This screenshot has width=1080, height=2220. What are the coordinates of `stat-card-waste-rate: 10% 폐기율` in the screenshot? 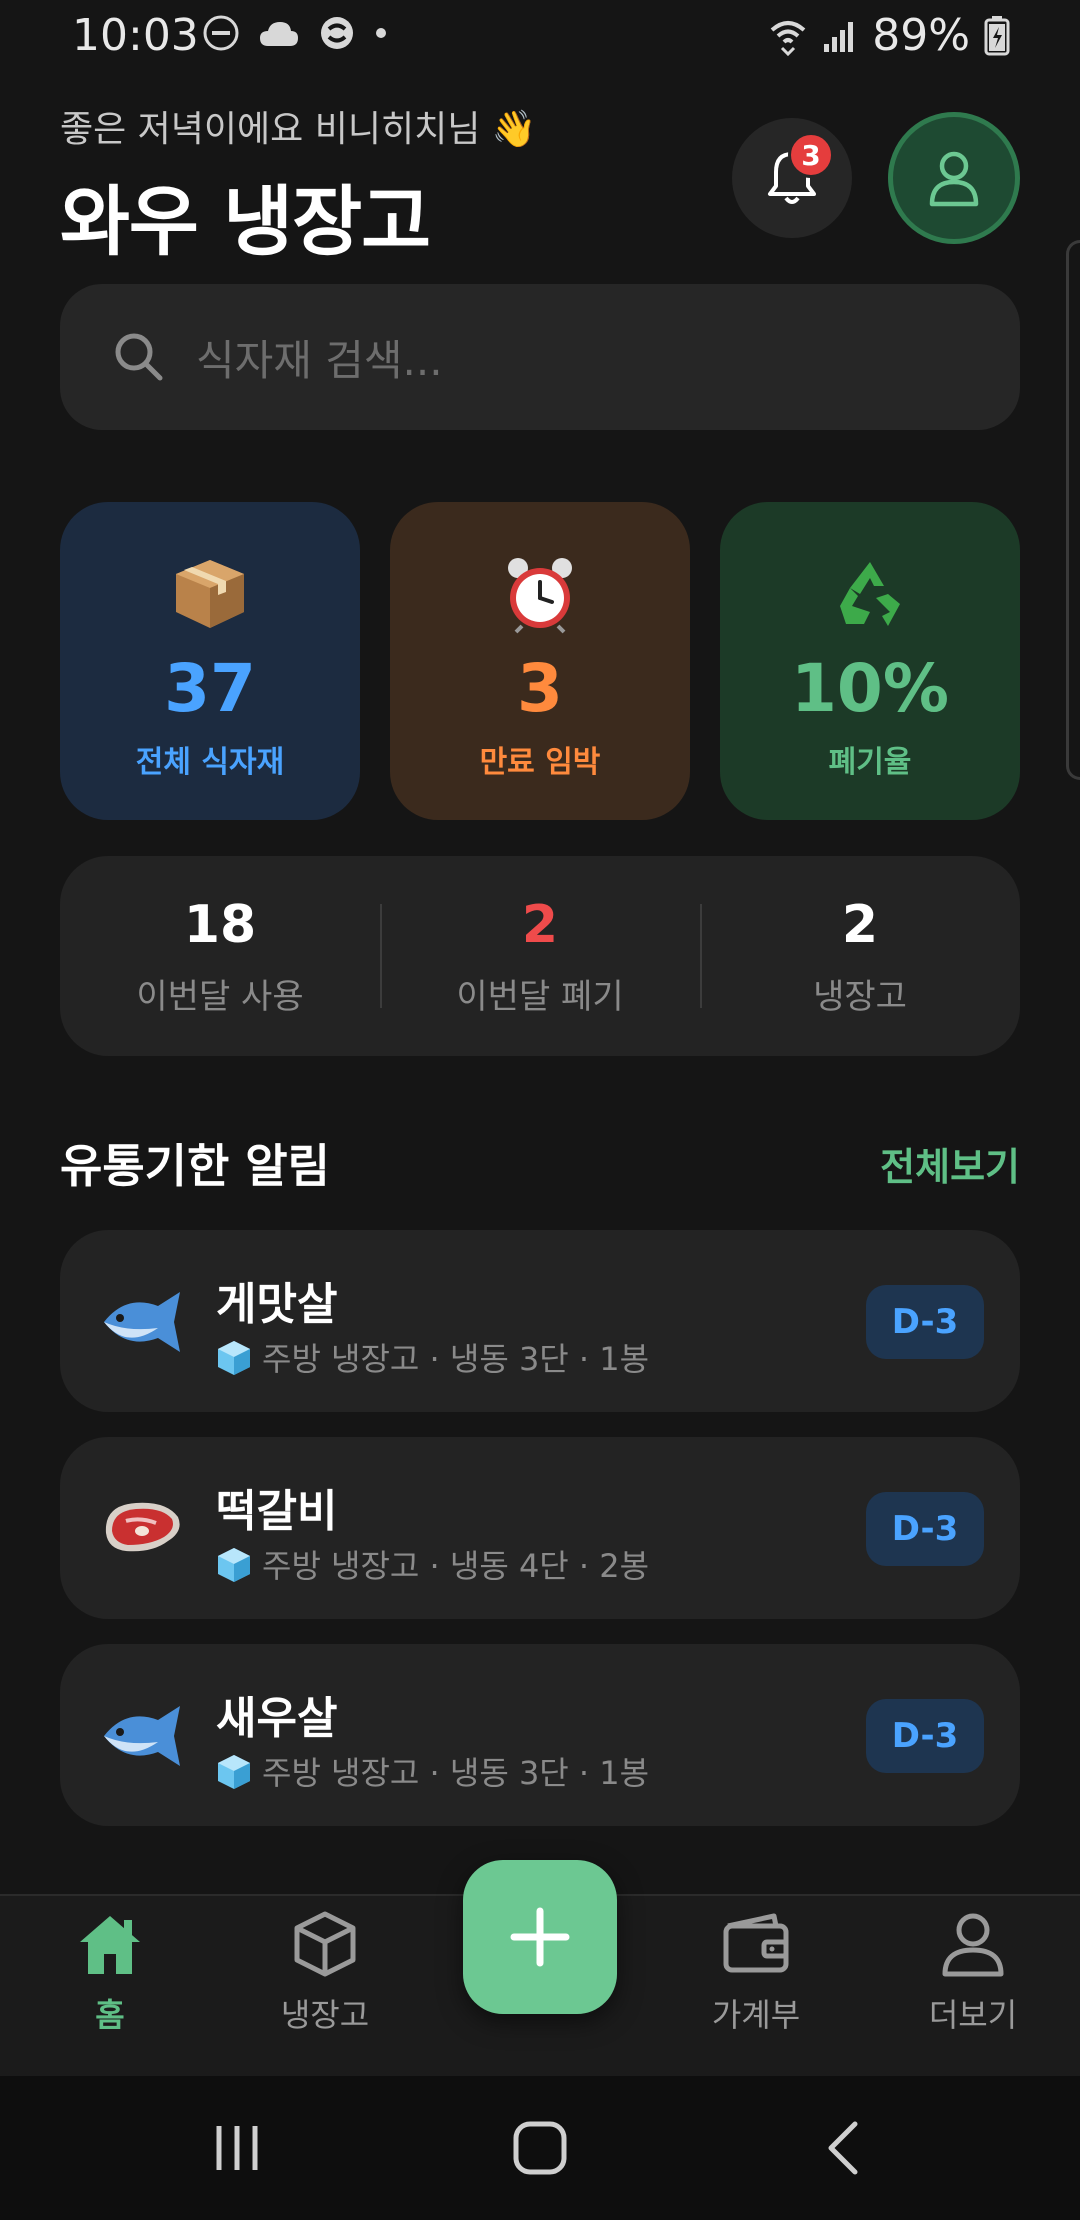 It's located at (870, 661).